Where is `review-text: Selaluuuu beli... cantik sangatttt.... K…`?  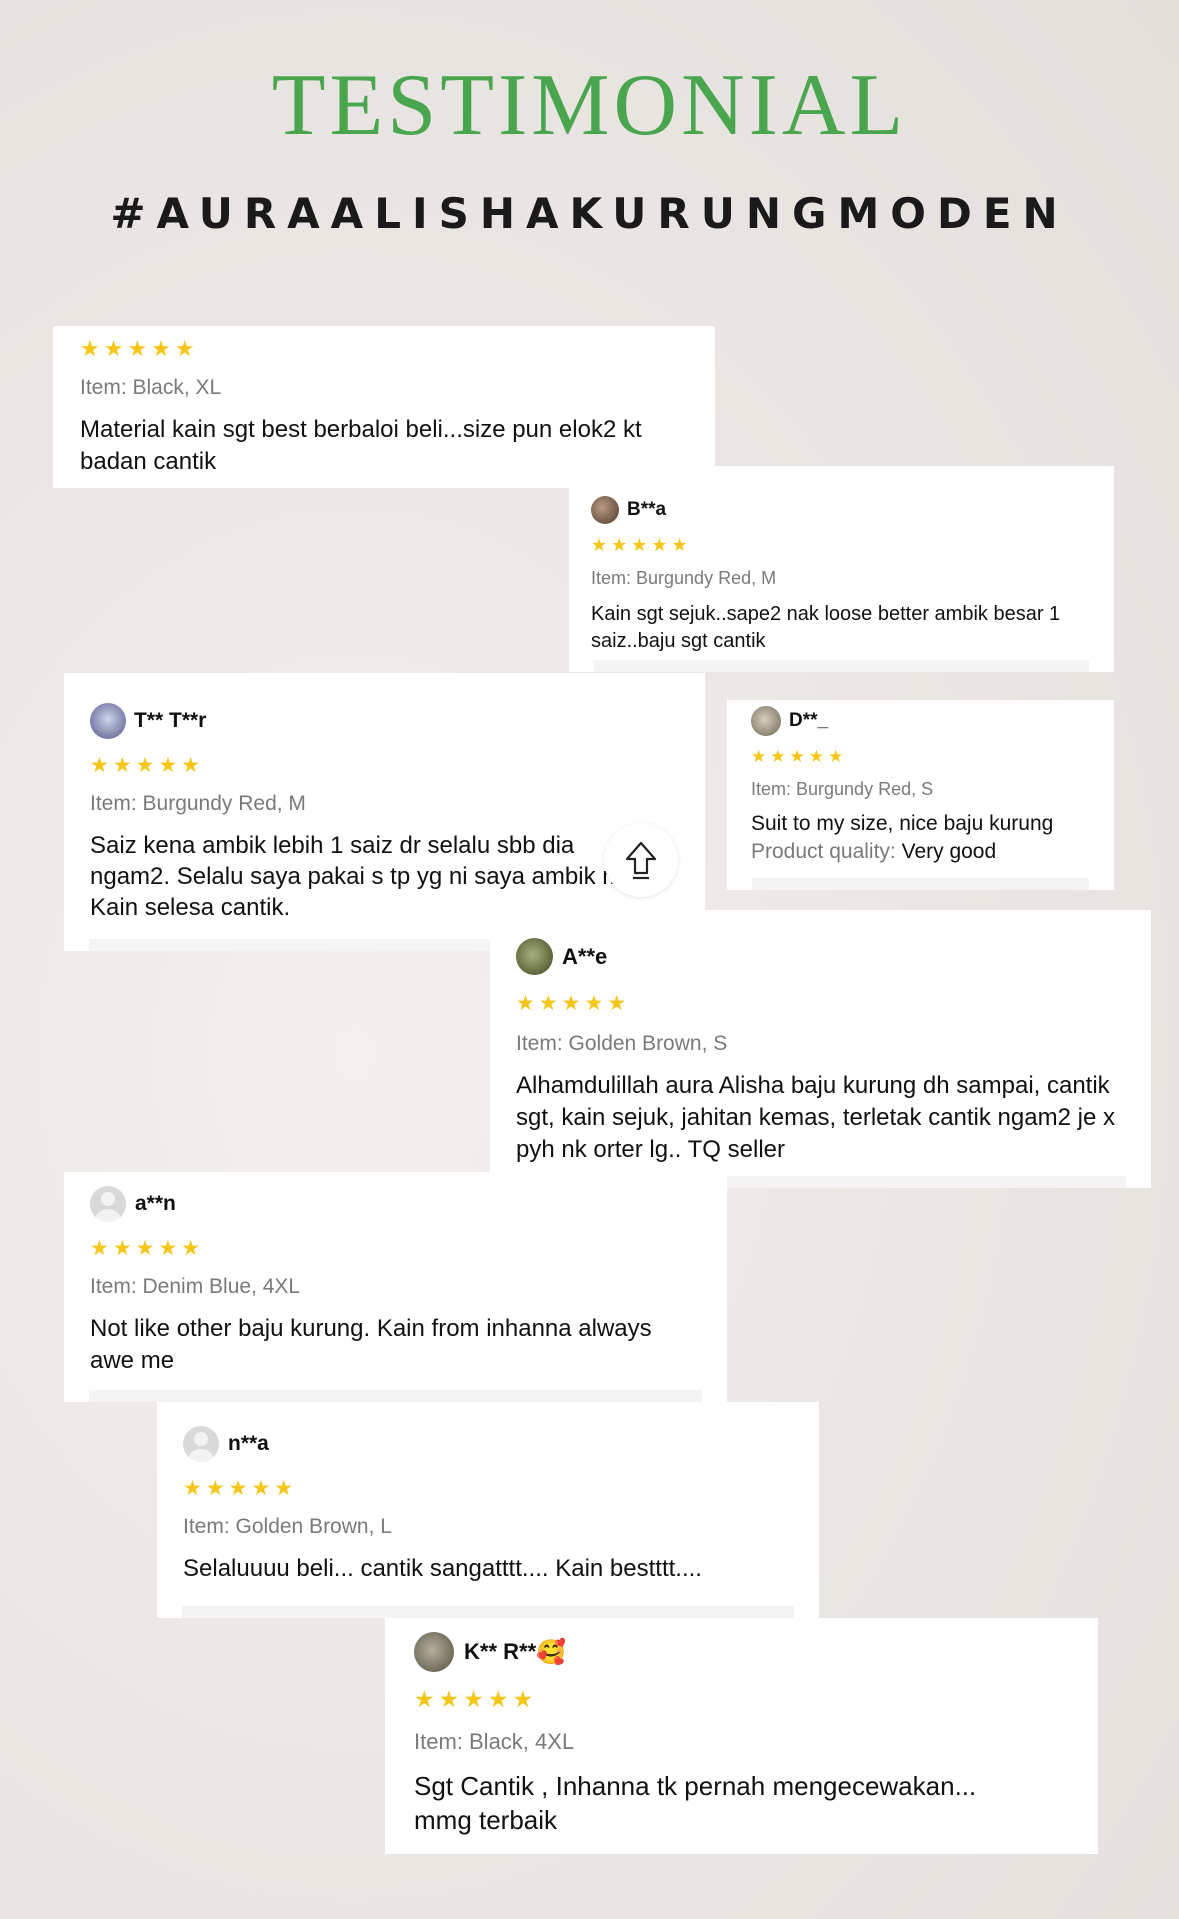
review-text: Selaluuuu beli... cantik sangatttt.... K… is located at coordinates (442, 1568).